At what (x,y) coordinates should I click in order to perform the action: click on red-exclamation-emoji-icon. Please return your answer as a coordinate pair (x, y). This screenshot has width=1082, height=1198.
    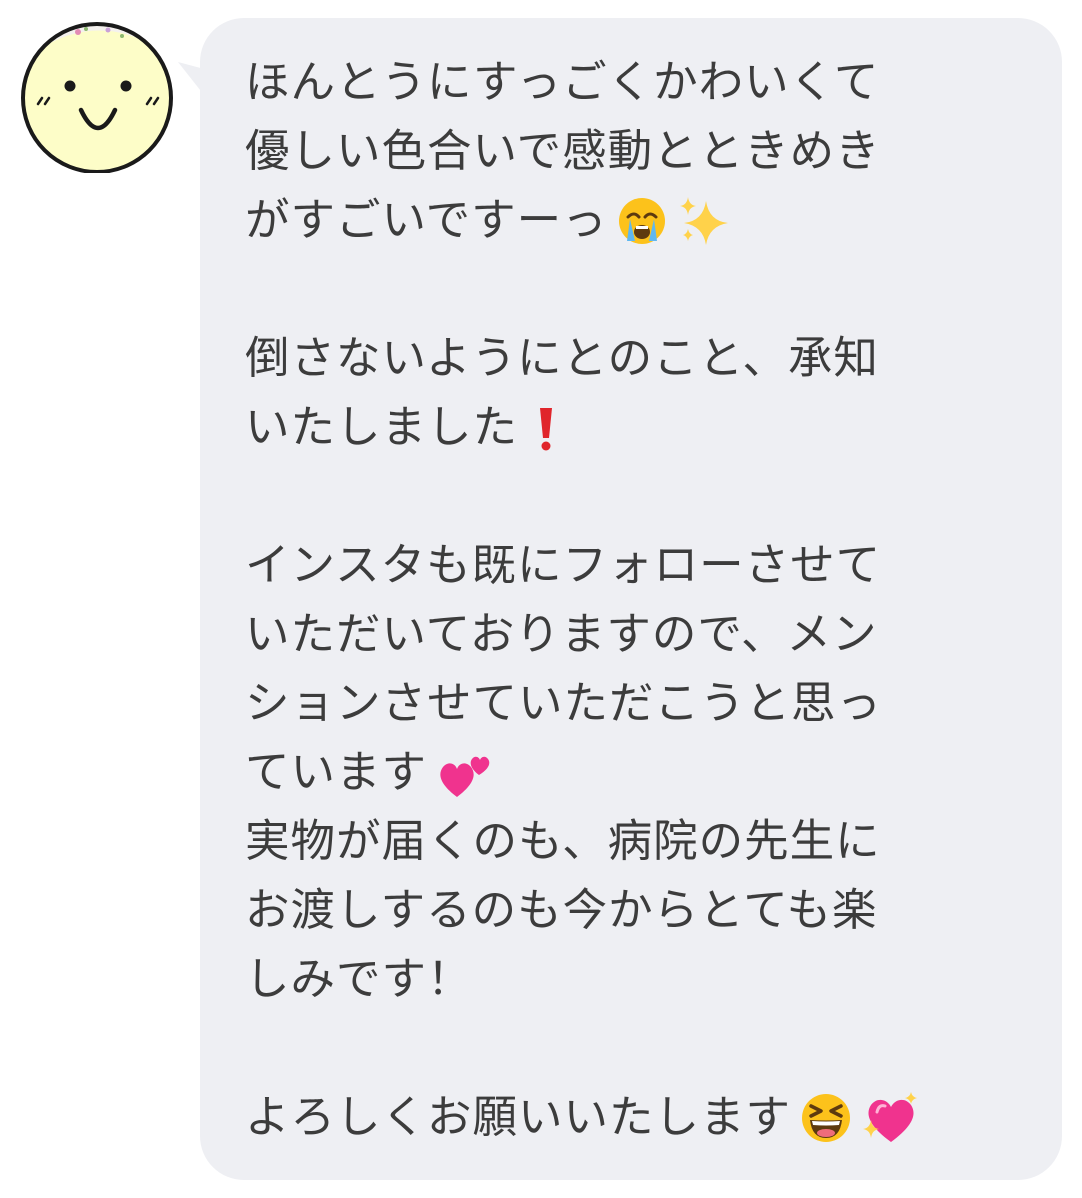
    Looking at the image, I should click on (546, 428).